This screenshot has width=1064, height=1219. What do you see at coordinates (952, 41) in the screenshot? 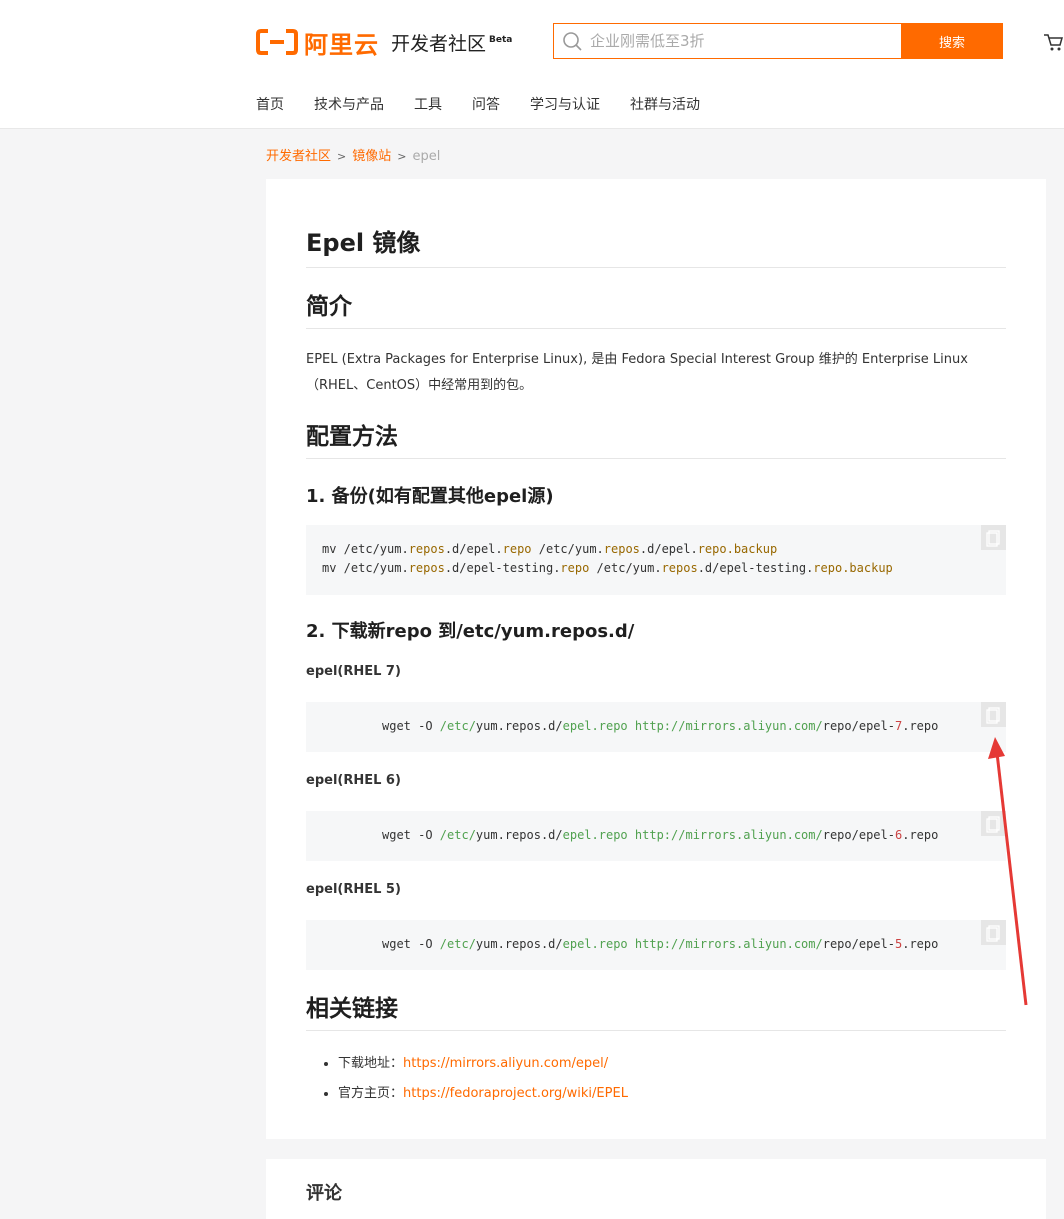
I see `search-button: 搜索` at bounding box center [952, 41].